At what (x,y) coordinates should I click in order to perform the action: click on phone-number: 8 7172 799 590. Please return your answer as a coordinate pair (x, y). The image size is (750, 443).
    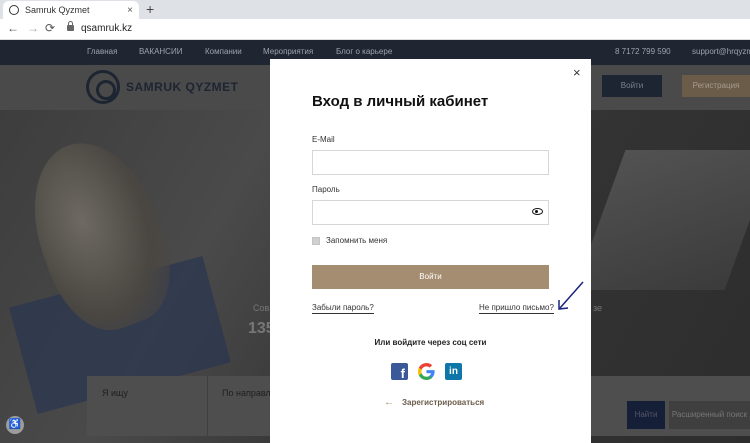
    Looking at the image, I should click on (643, 51).